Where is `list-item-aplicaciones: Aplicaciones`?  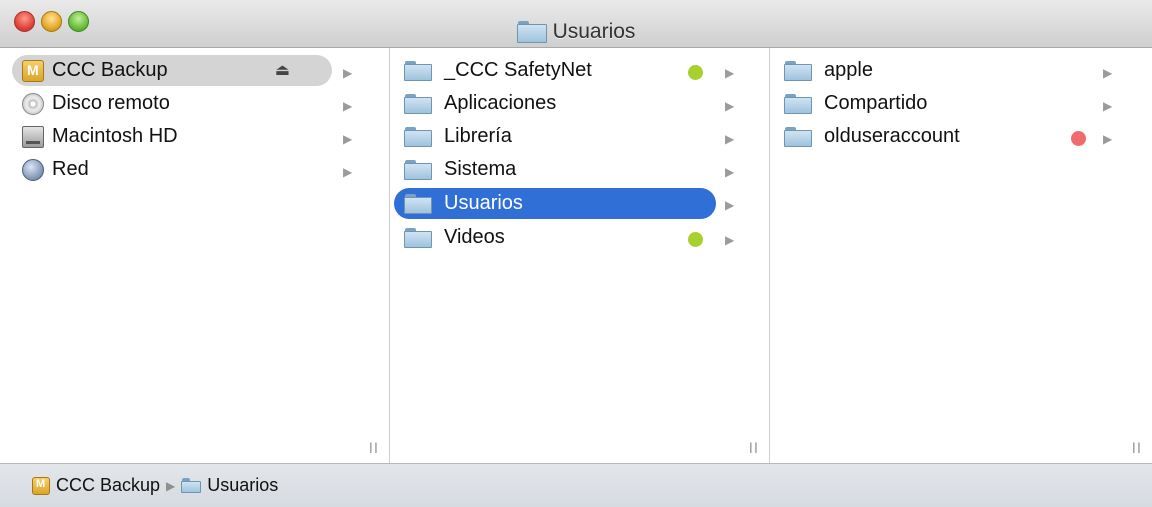 list-item-aplicaciones: Aplicaciones is located at coordinates (554, 103).